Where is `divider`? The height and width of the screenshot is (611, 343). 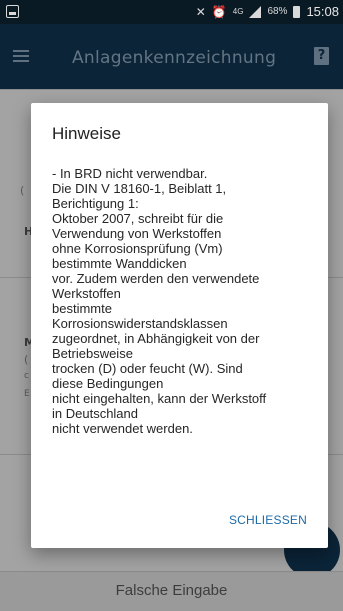 divider is located at coordinates (171, 89).